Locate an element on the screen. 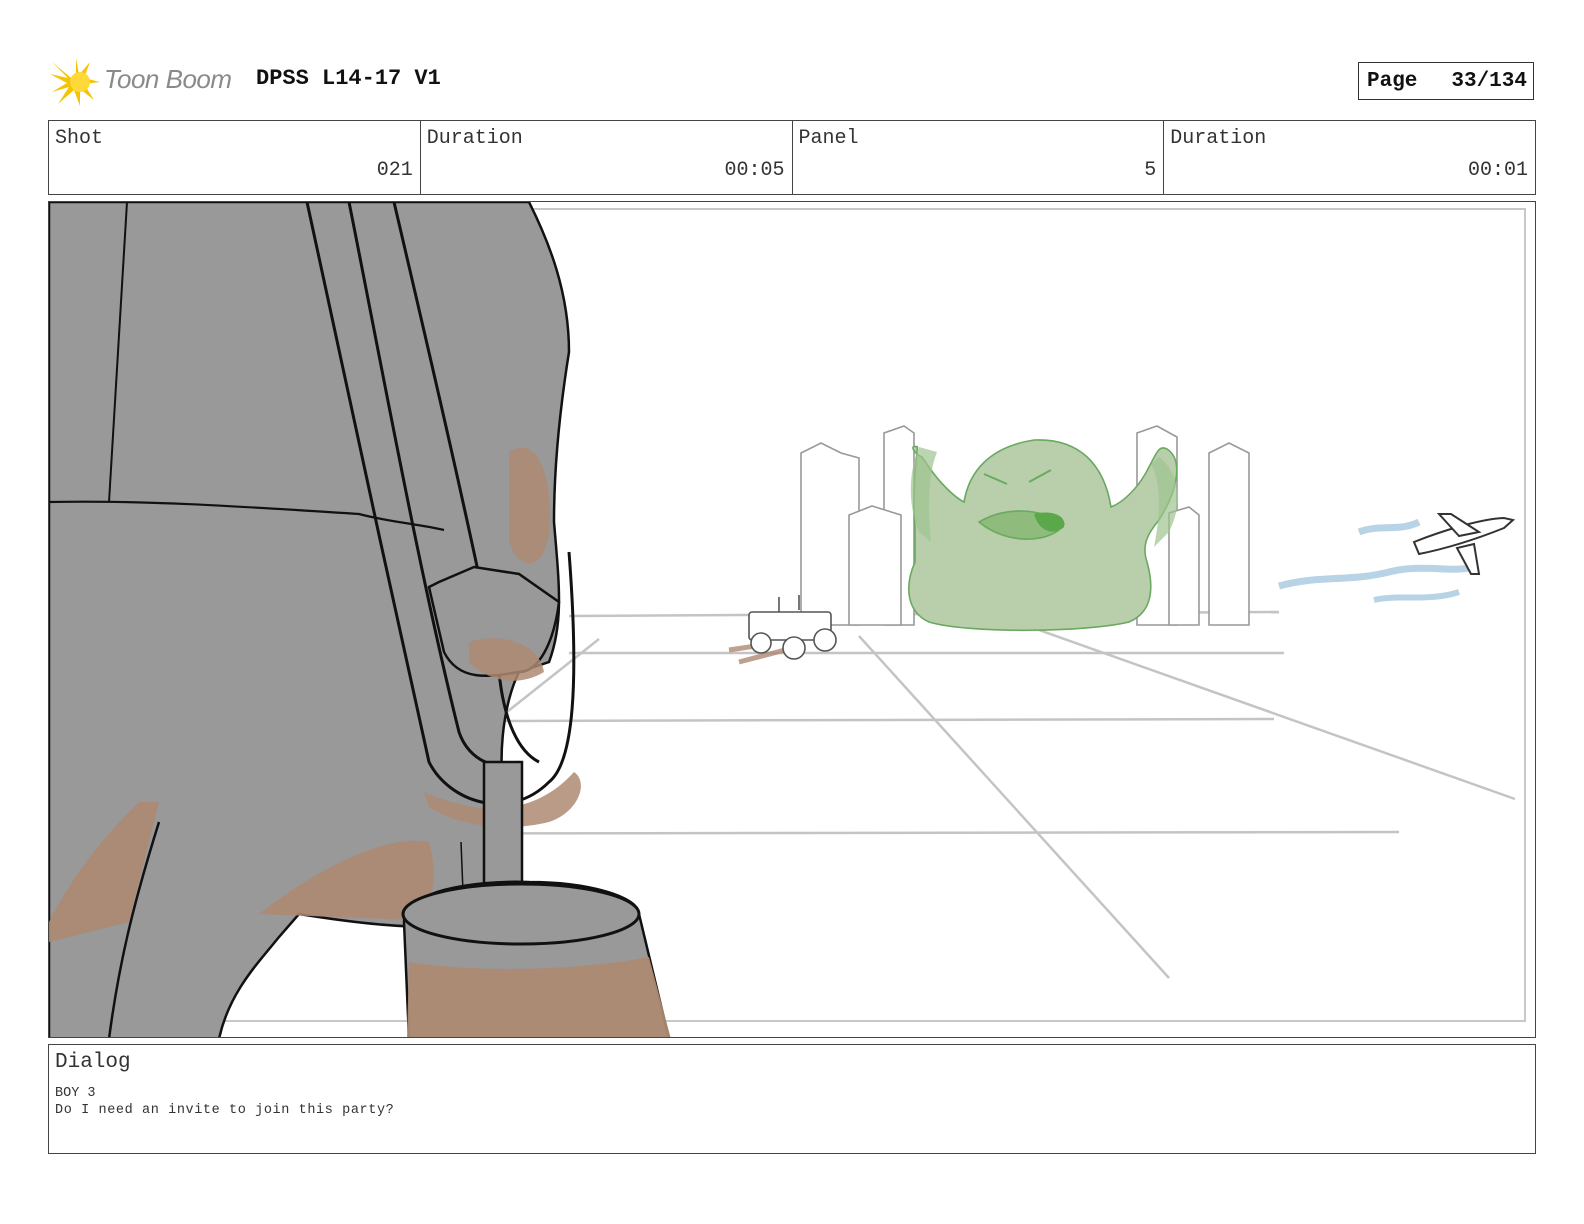 Image resolution: width=1584 pixels, height=1224 pixels. dialog-line: Do I need an invite to join this party? is located at coordinates (225, 1110).